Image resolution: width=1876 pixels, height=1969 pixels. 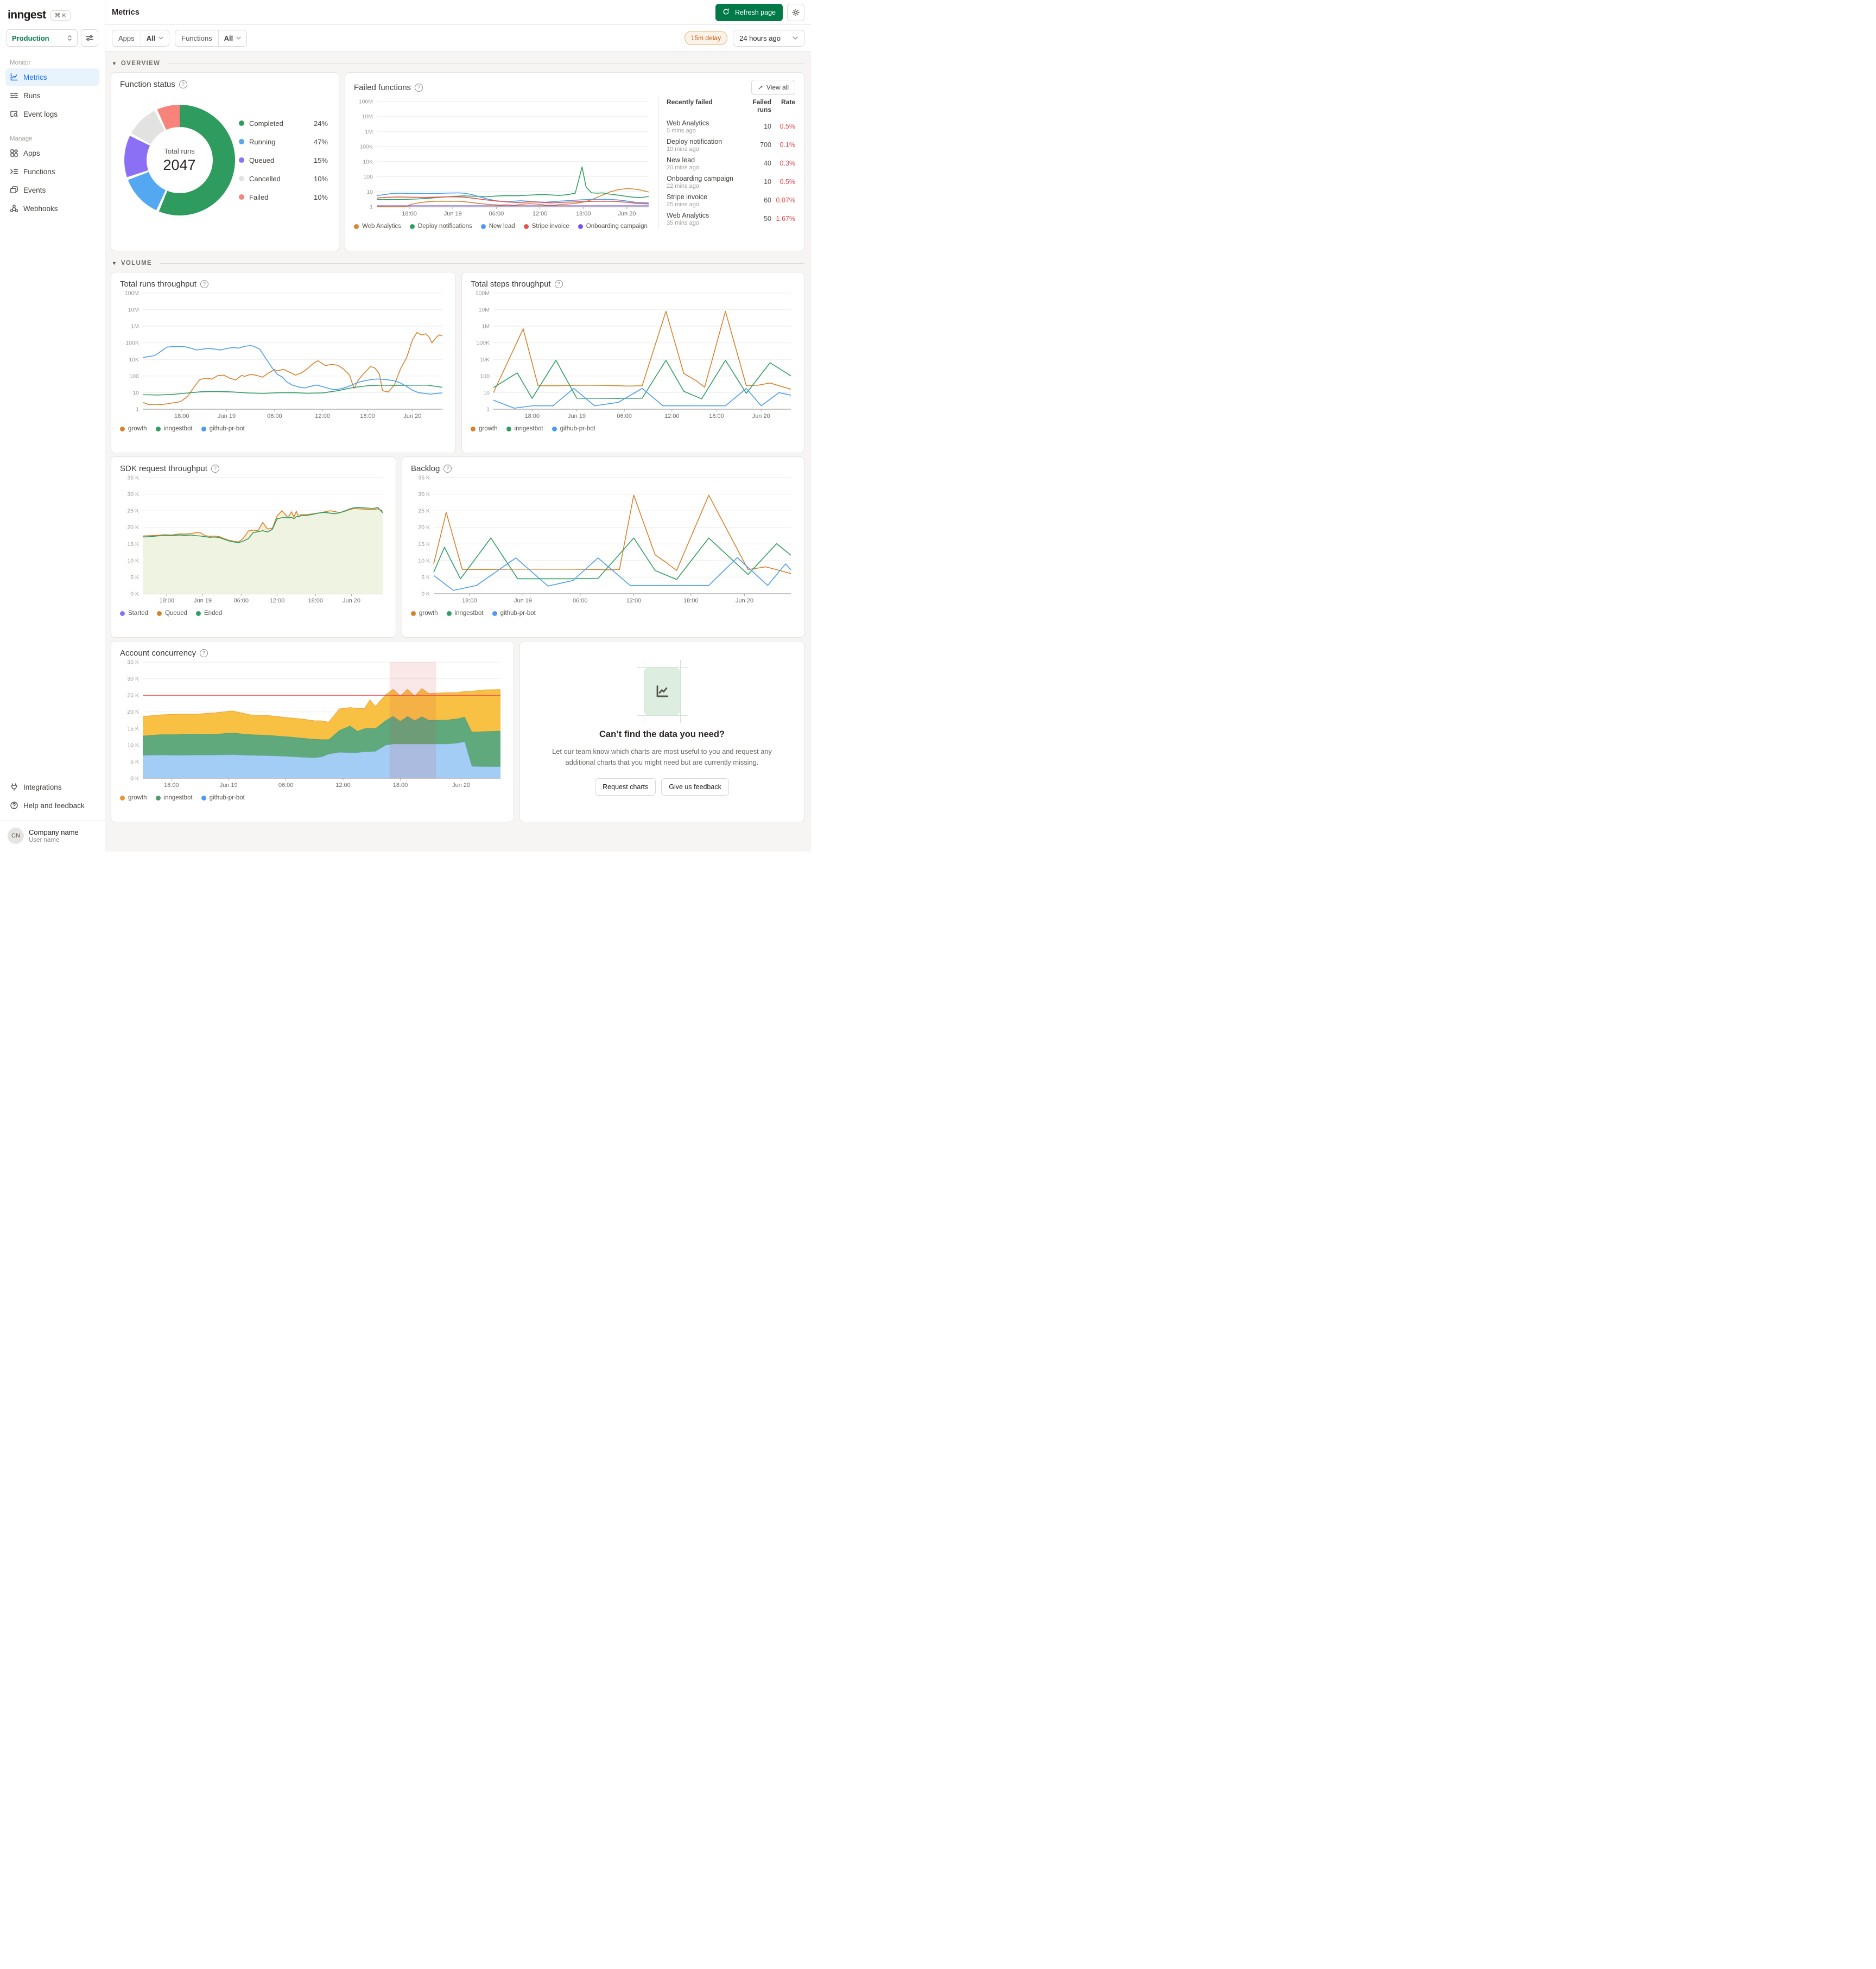 What do you see at coordinates (14, 153) in the screenshot?
I see `apps-icon` at bounding box center [14, 153].